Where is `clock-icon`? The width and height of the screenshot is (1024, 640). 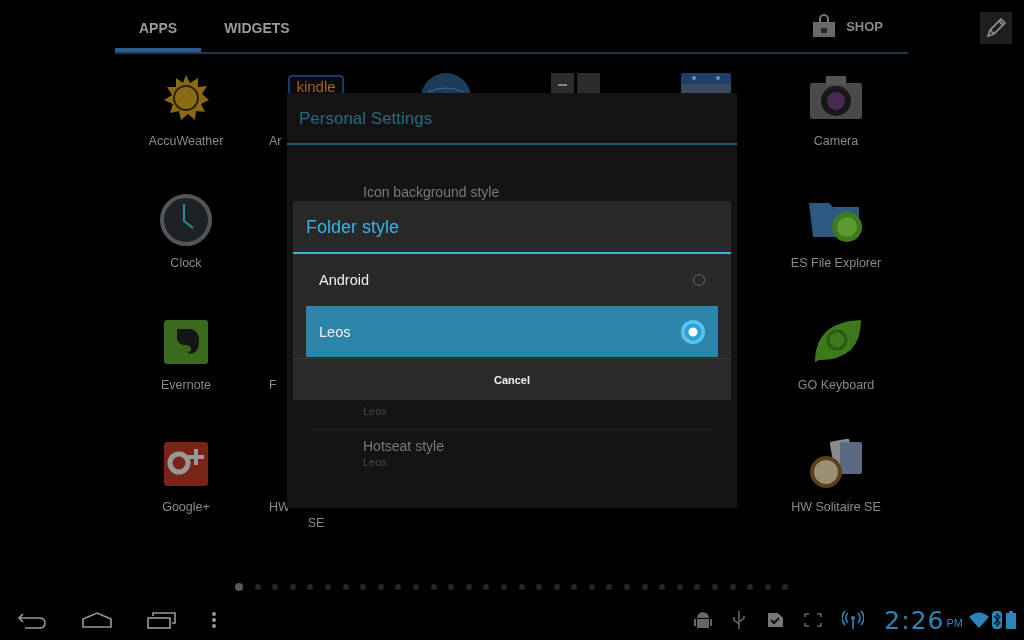
clock-icon is located at coordinates (186, 220).